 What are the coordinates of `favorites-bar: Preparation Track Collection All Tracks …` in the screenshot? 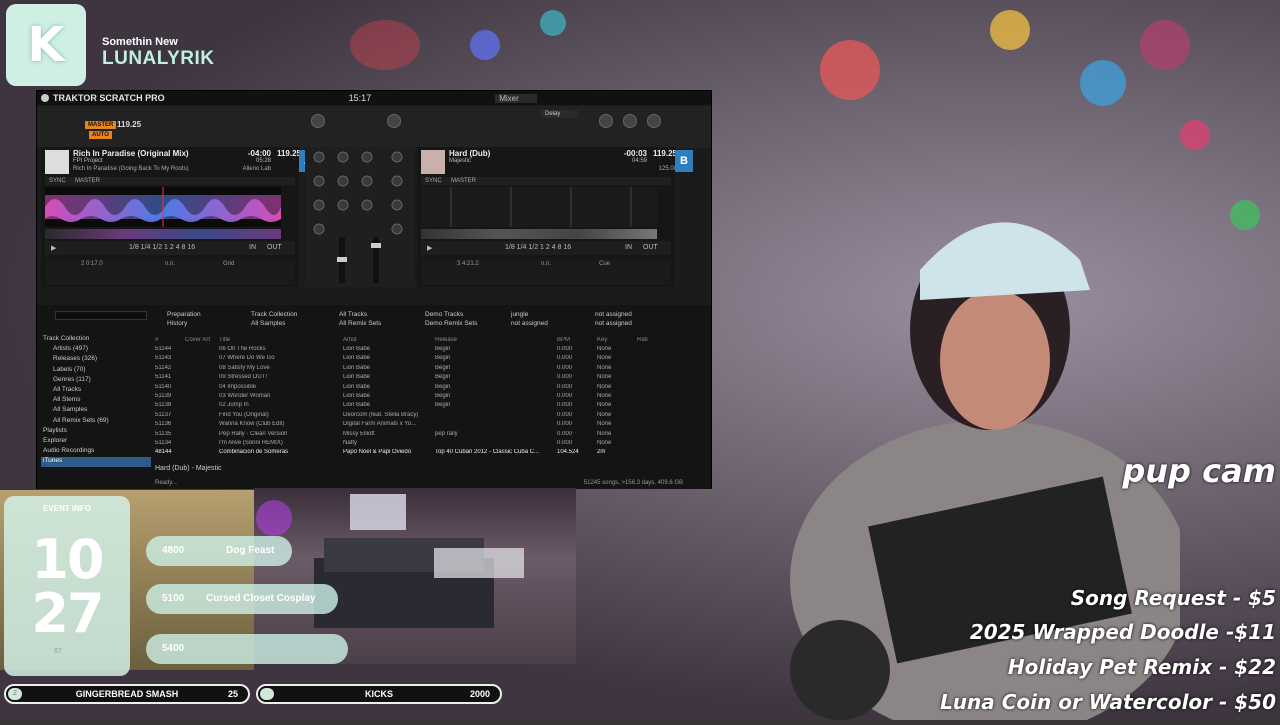 It's located at (431, 319).